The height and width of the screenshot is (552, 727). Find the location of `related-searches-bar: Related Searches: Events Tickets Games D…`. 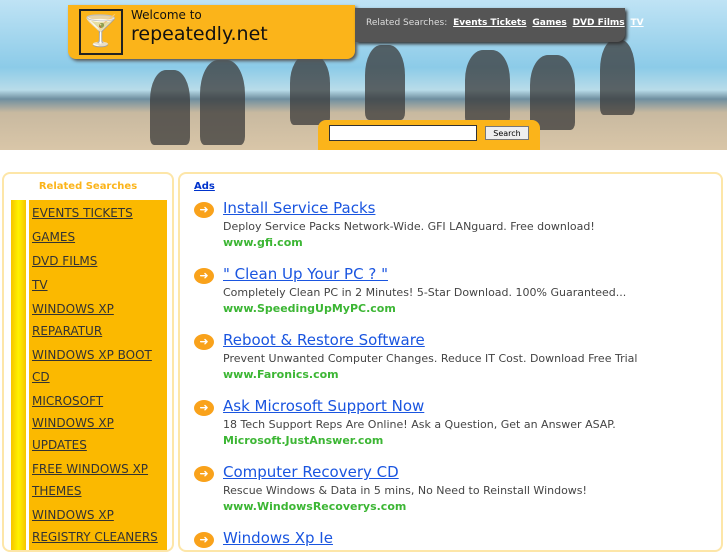

related-searches-bar: Related Searches: Events Tickets Games D… is located at coordinates (499, 25).